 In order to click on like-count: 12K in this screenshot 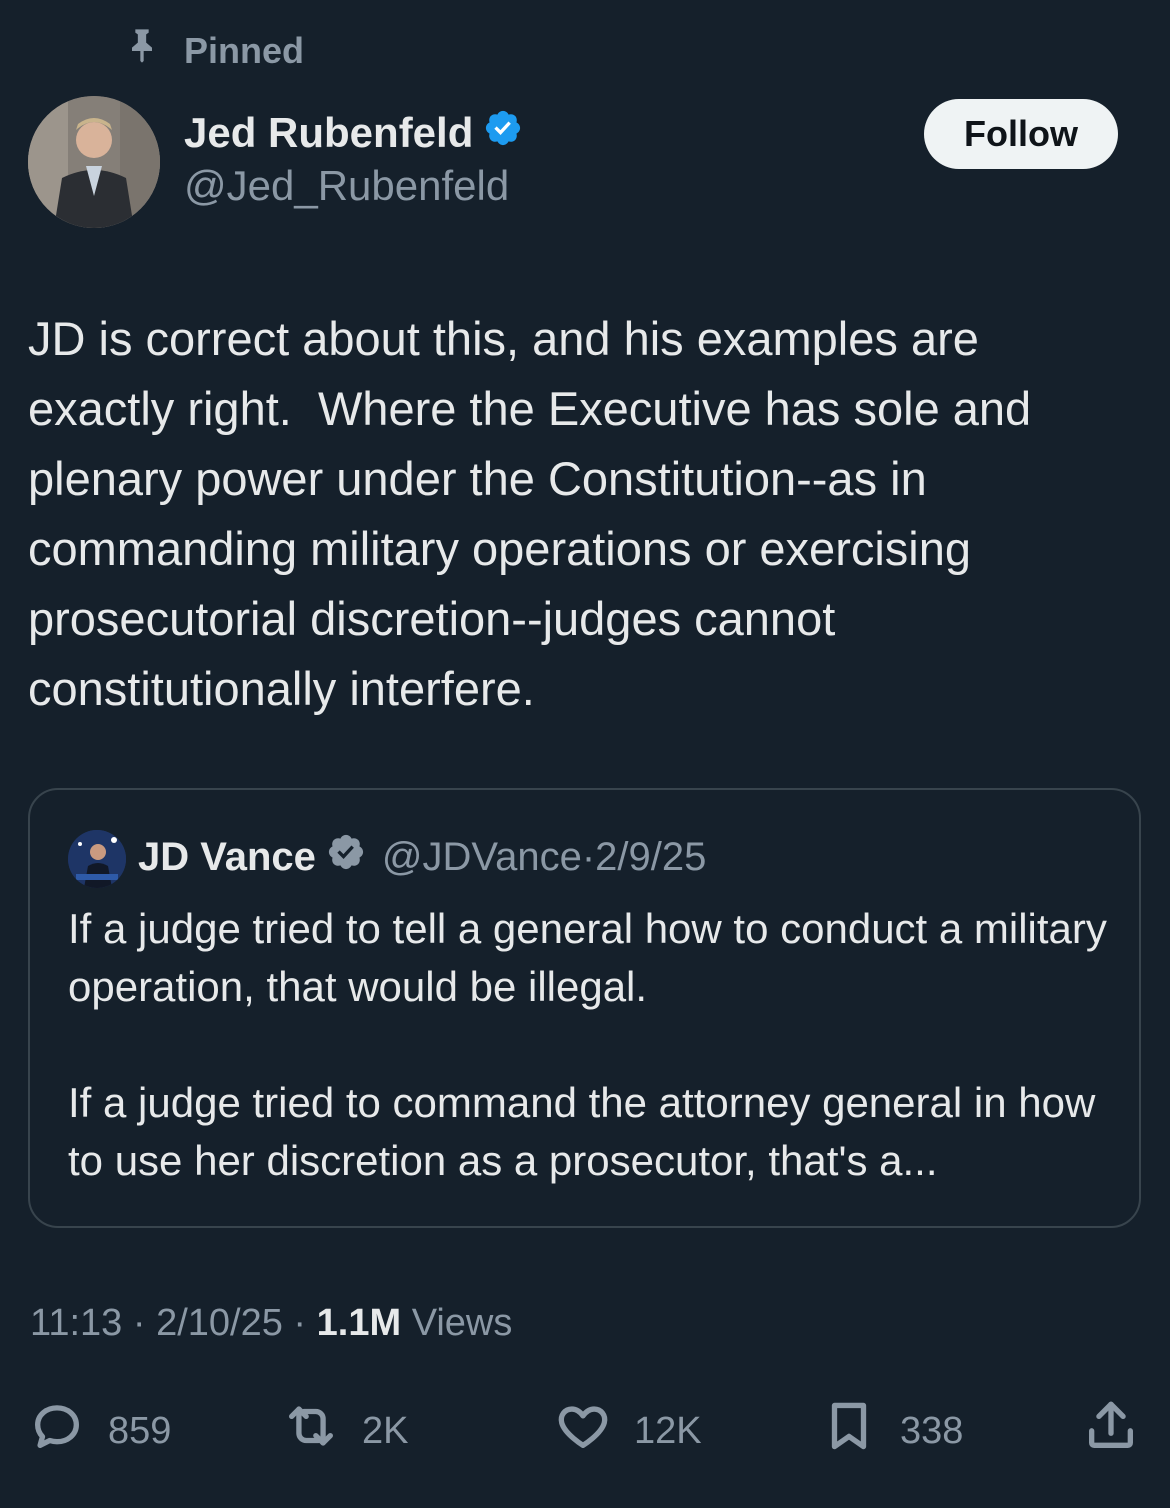, I will do `click(668, 1430)`.